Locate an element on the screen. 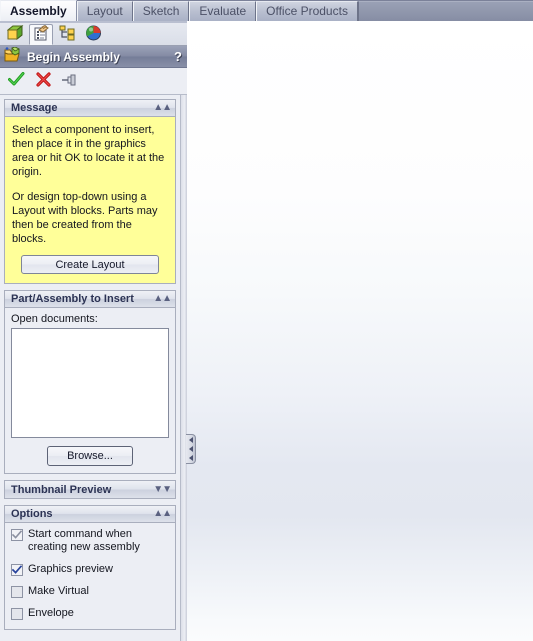 Image resolution: width=533 pixels, height=641 pixels. configuration-manager-icon is located at coordinates (67, 34).